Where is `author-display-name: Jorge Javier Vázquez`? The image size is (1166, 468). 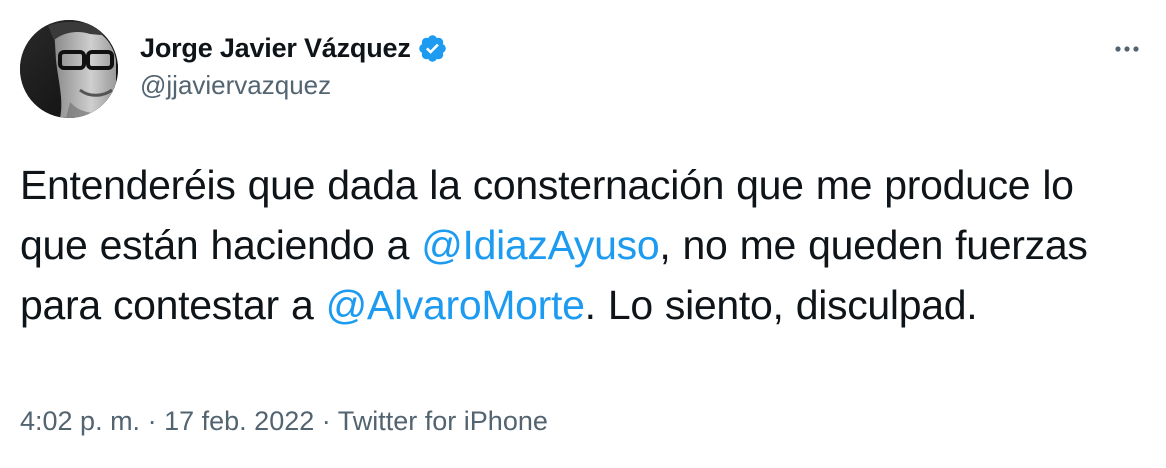
author-display-name: Jorge Javier Vázquez is located at coordinates (275, 48).